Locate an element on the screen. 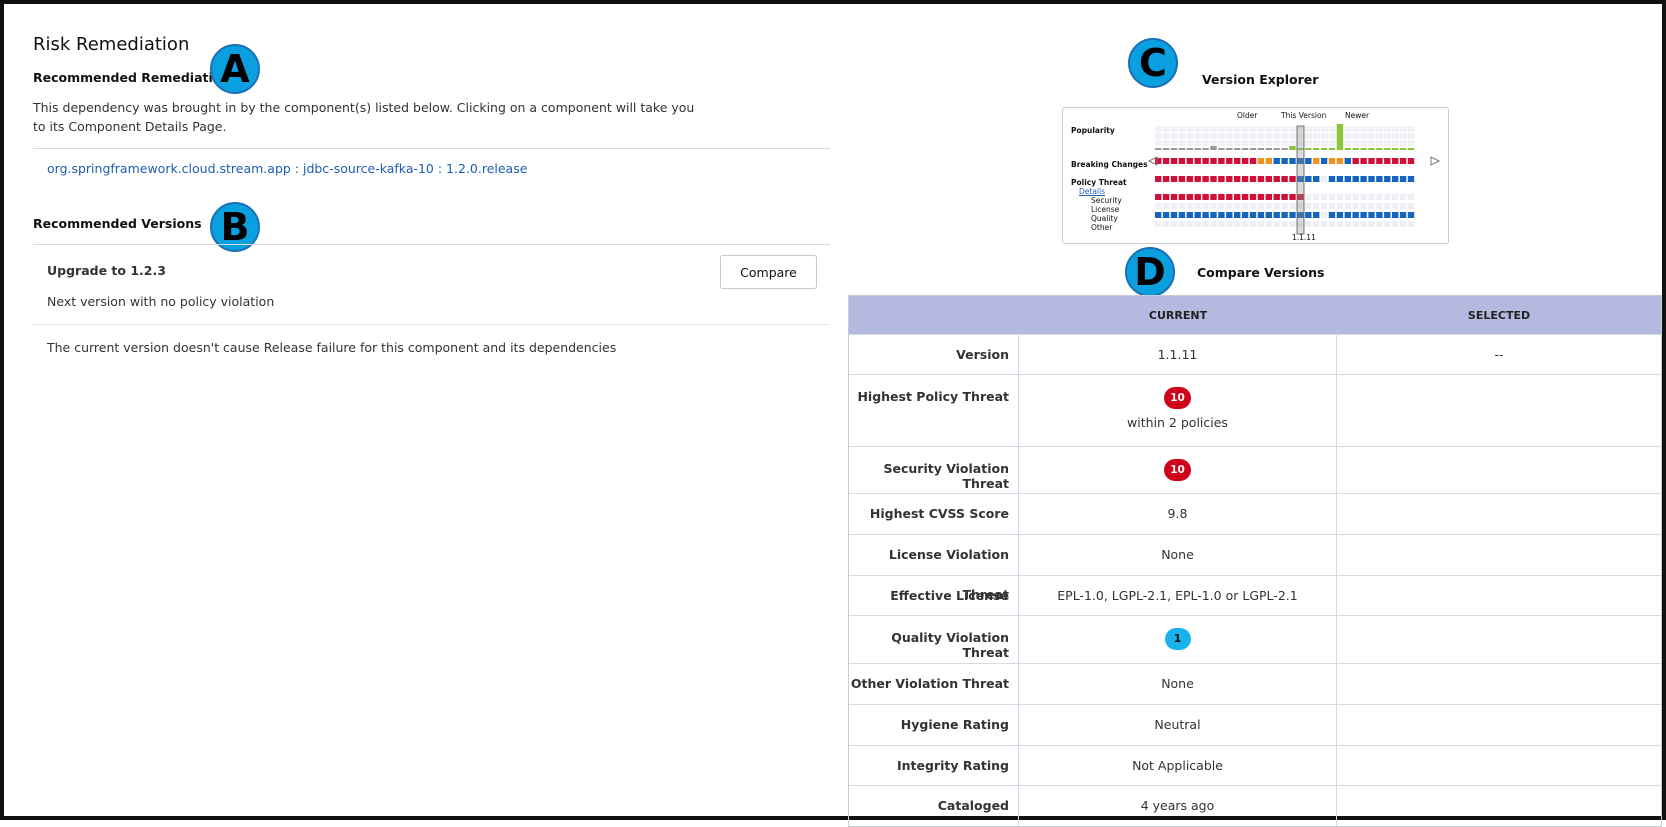 Image resolution: width=1666 pixels, height=827 pixels. compare-button: Compare is located at coordinates (768, 272).